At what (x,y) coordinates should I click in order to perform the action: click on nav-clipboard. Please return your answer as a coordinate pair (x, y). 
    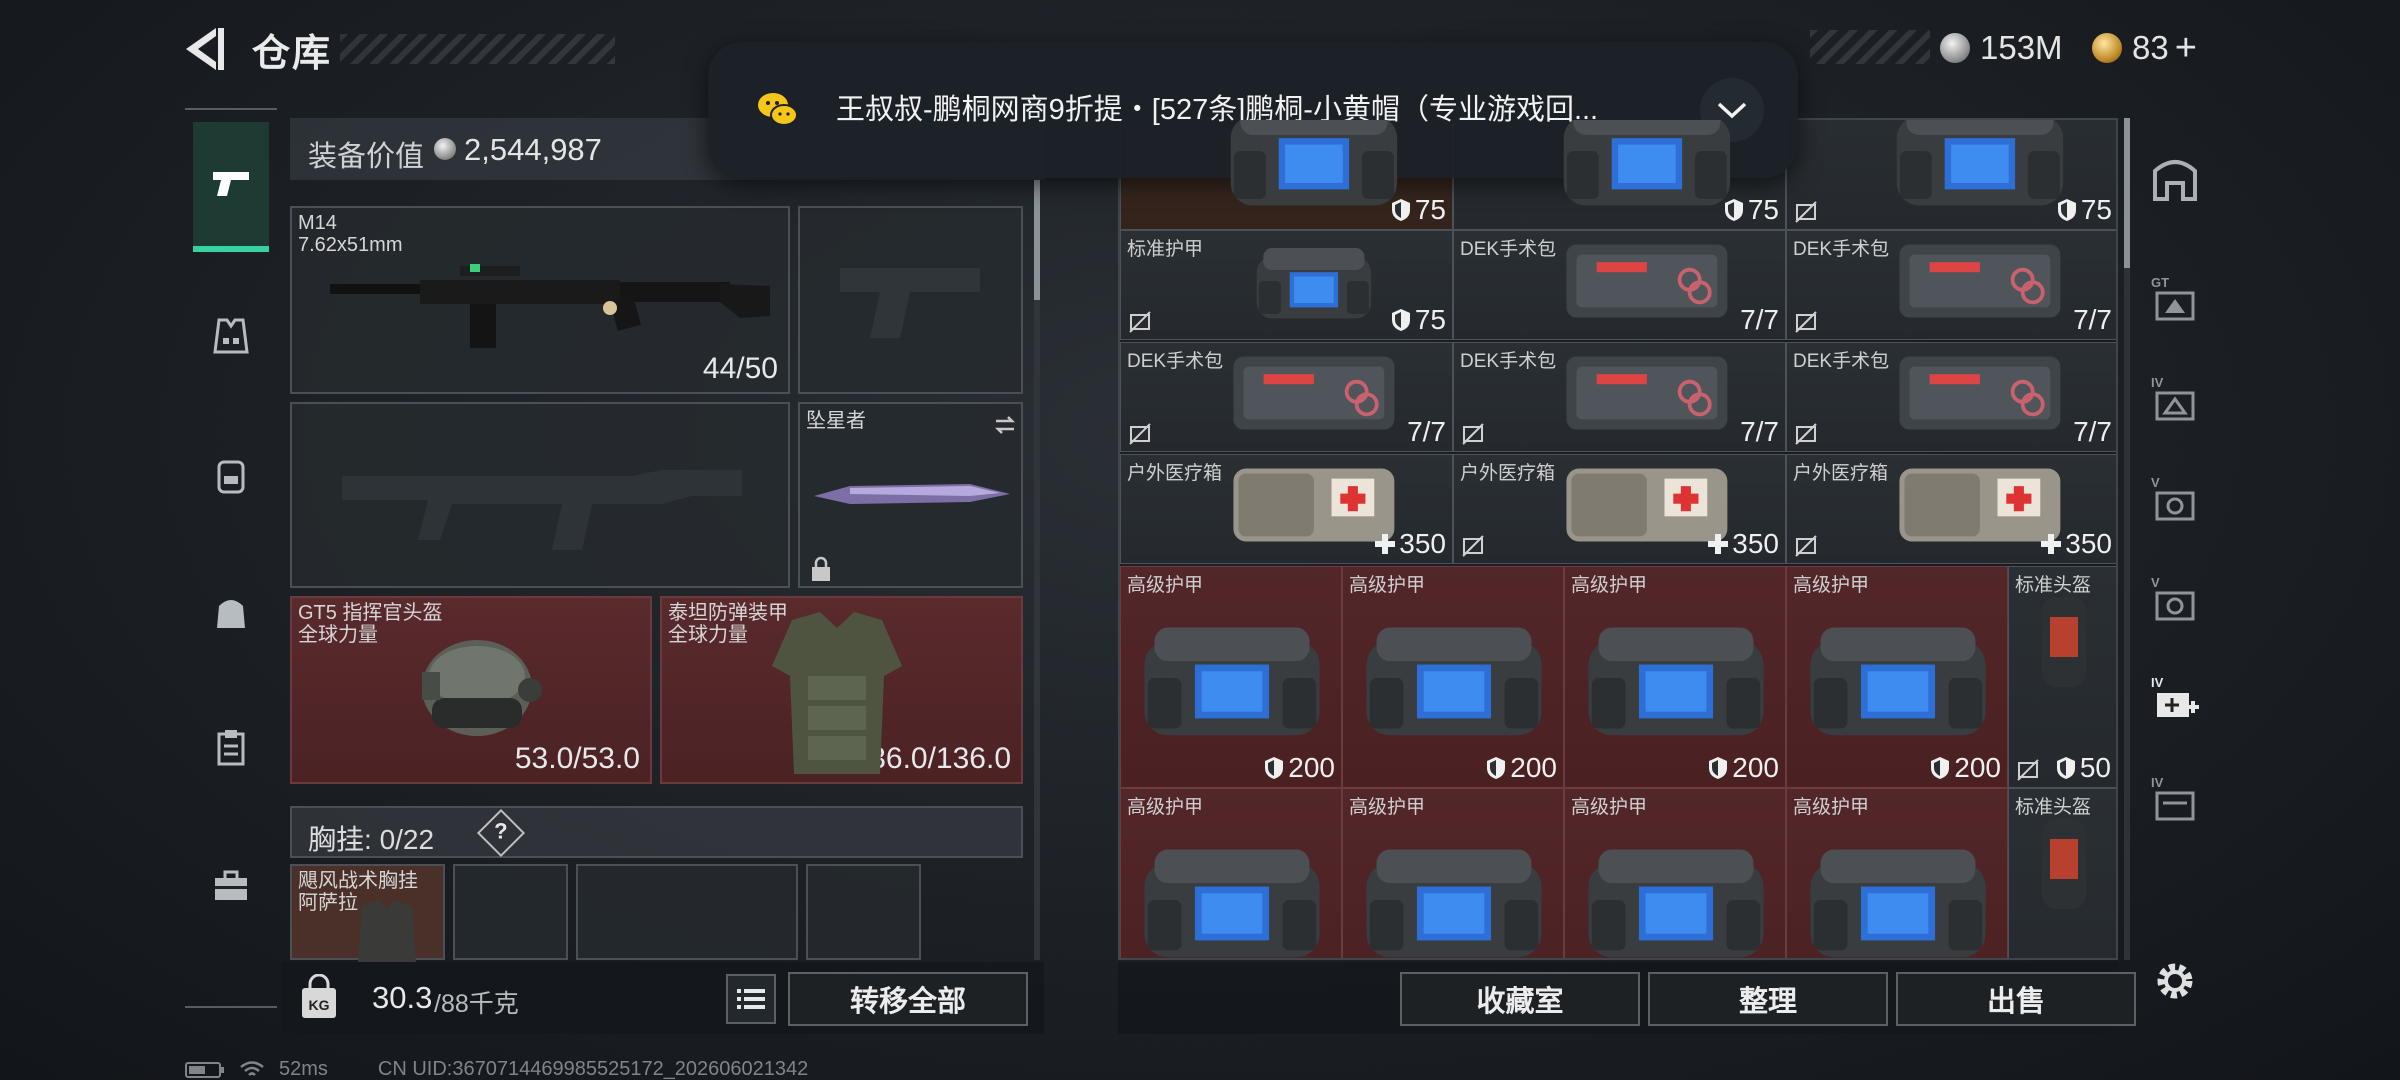
    Looking at the image, I should click on (231, 748).